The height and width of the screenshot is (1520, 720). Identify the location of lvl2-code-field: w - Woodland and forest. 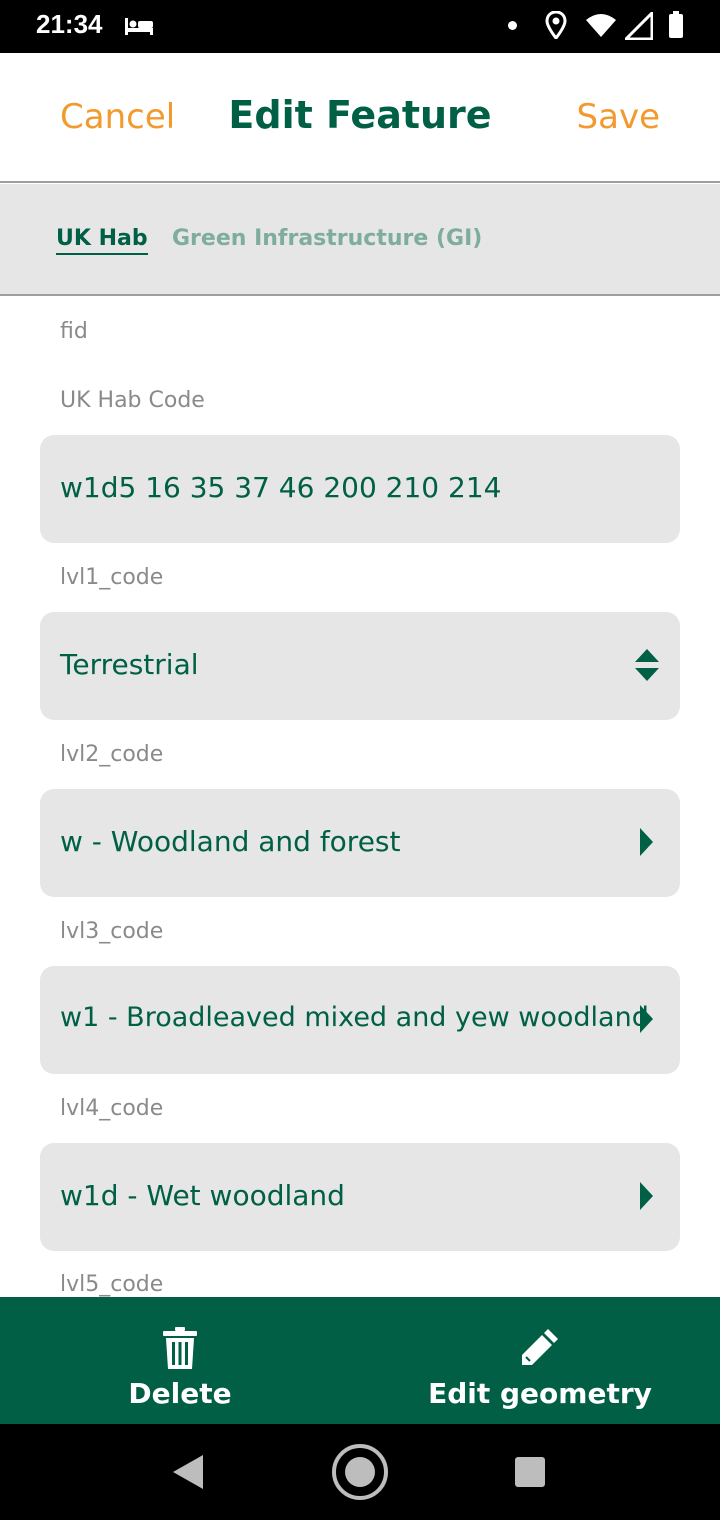
(360, 843).